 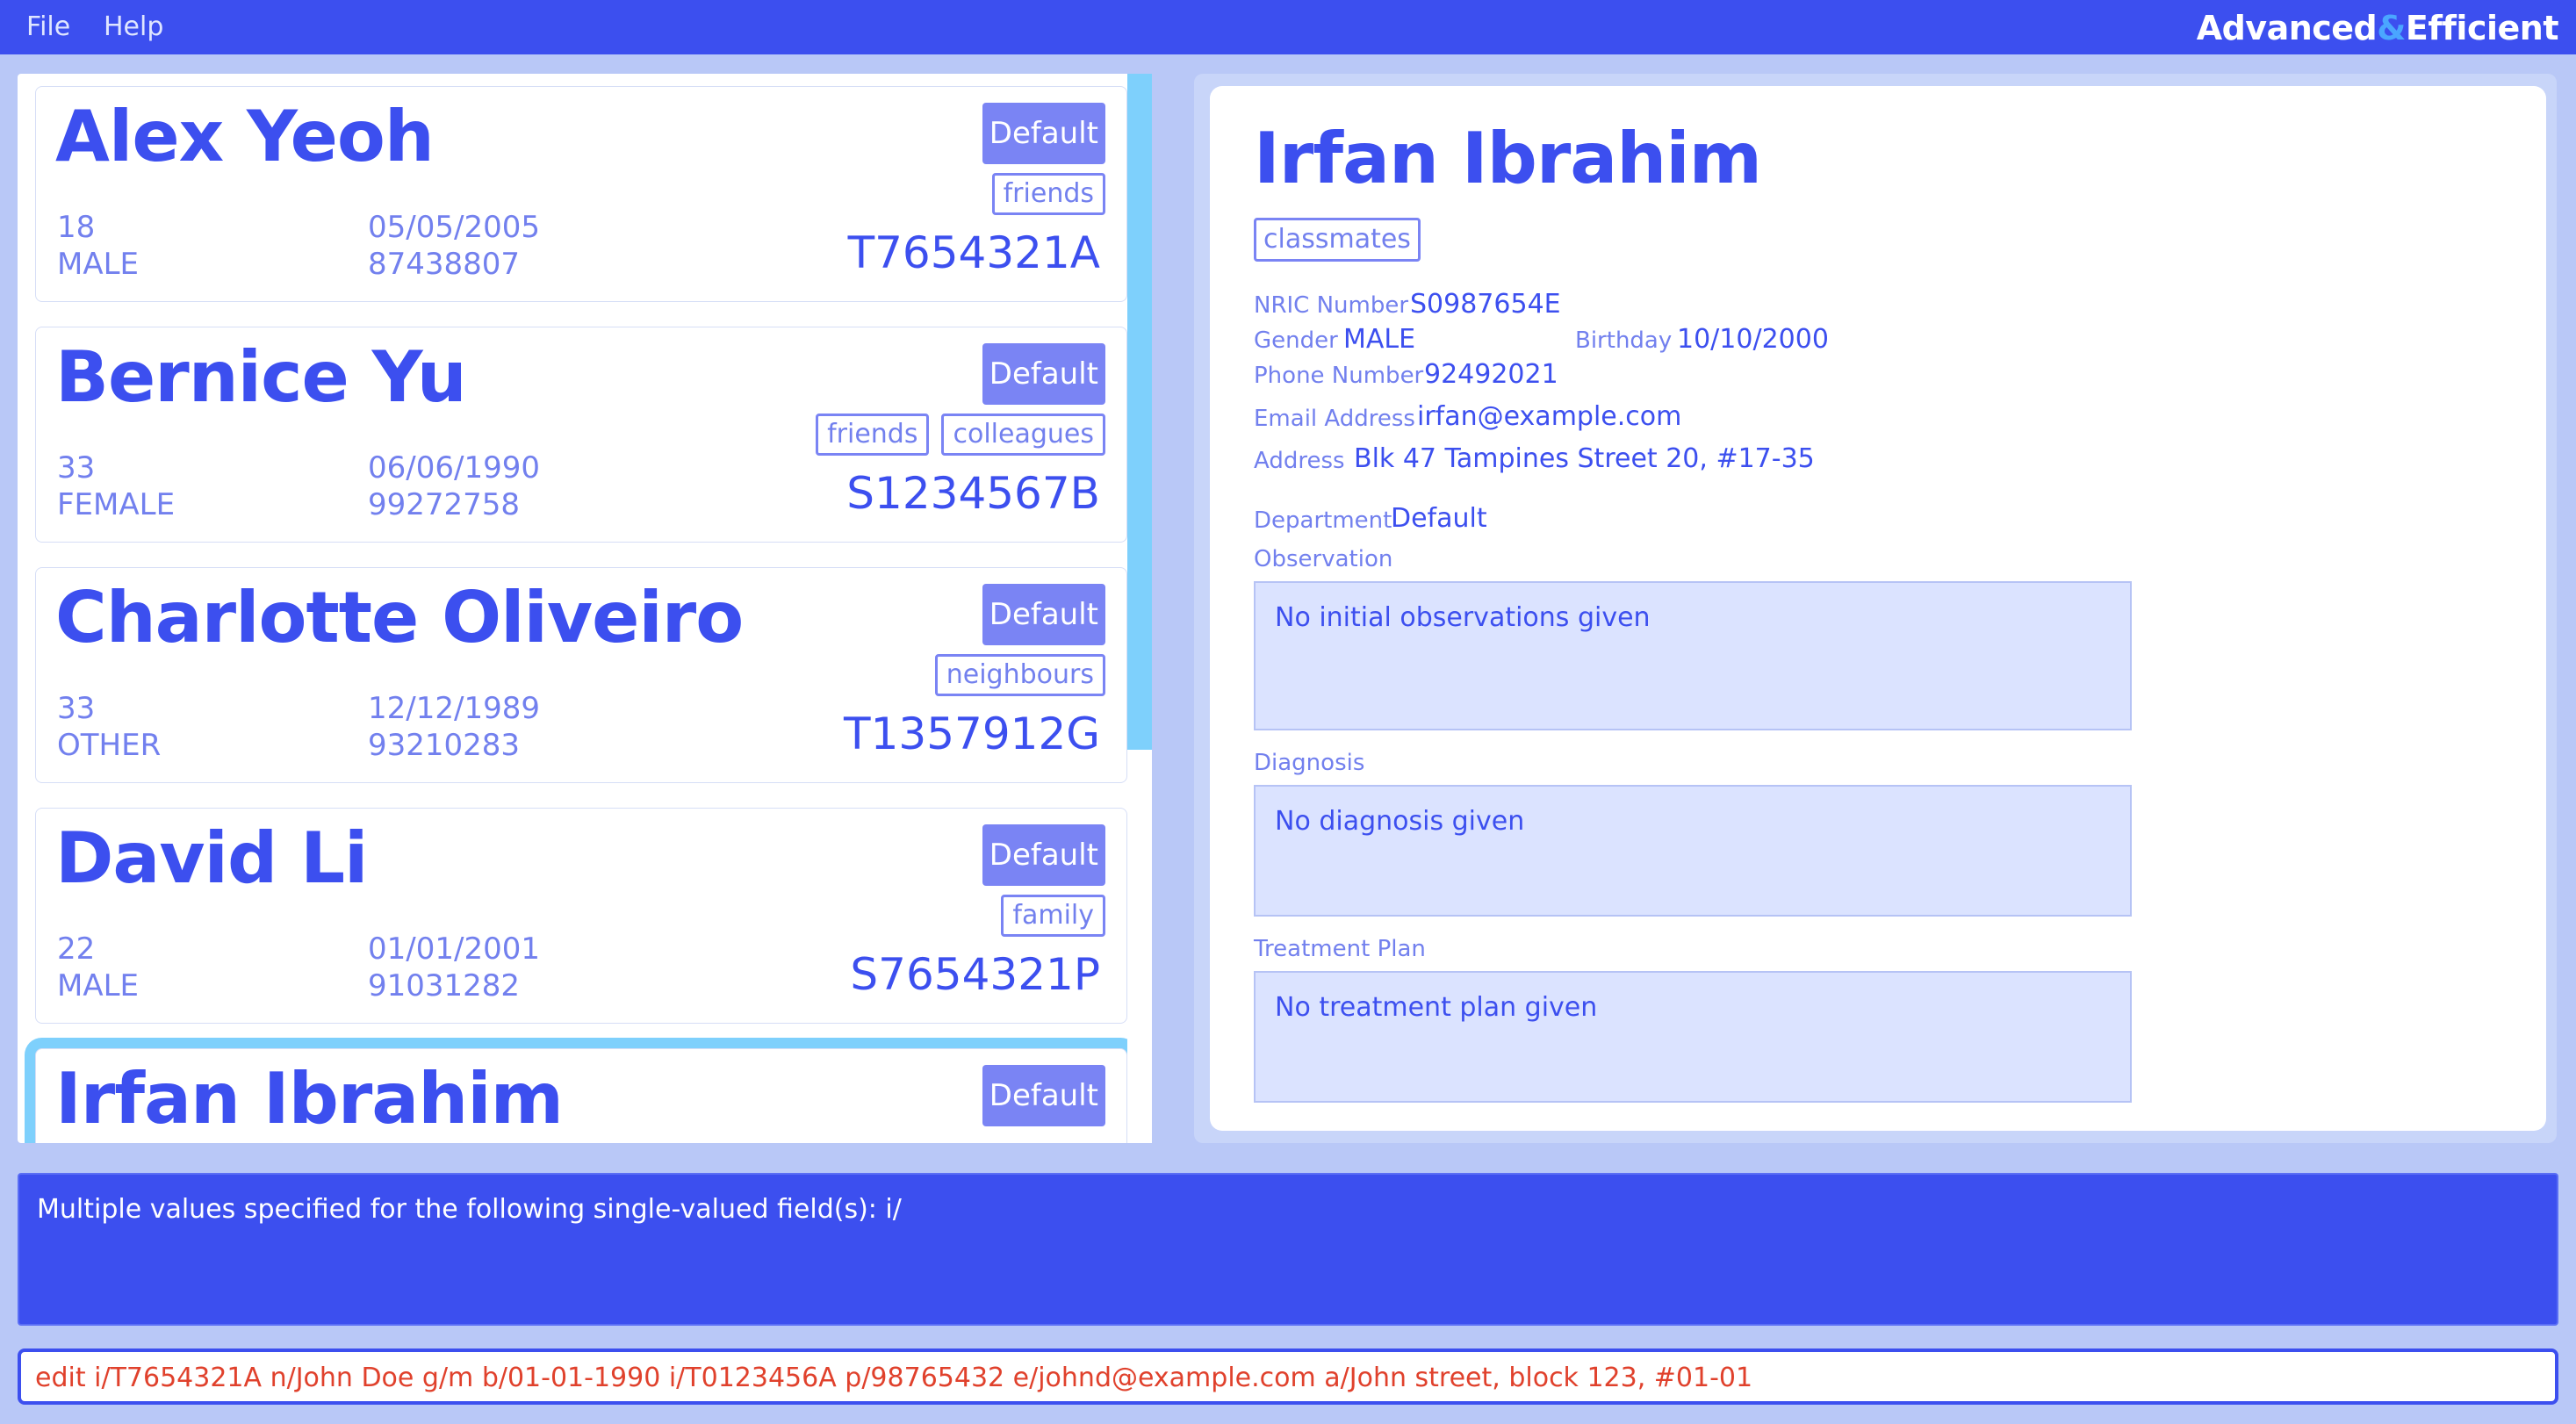 What do you see at coordinates (1463, 617) in the screenshot?
I see `observation-text: No initial observations given` at bounding box center [1463, 617].